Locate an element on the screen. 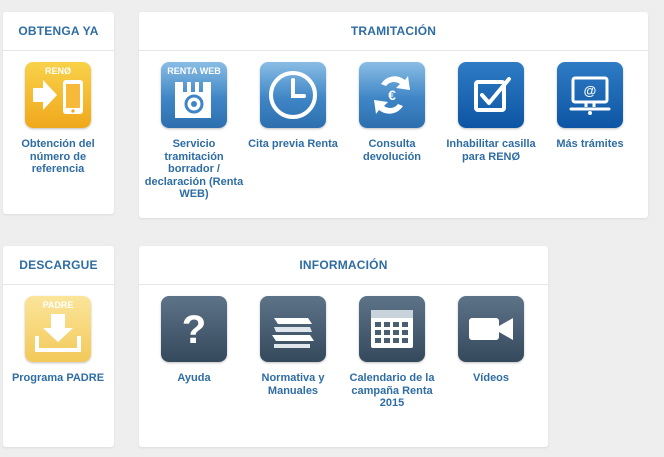 This screenshot has width=664, height=457. videos-label: Vídeos is located at coordinates (491, 378).